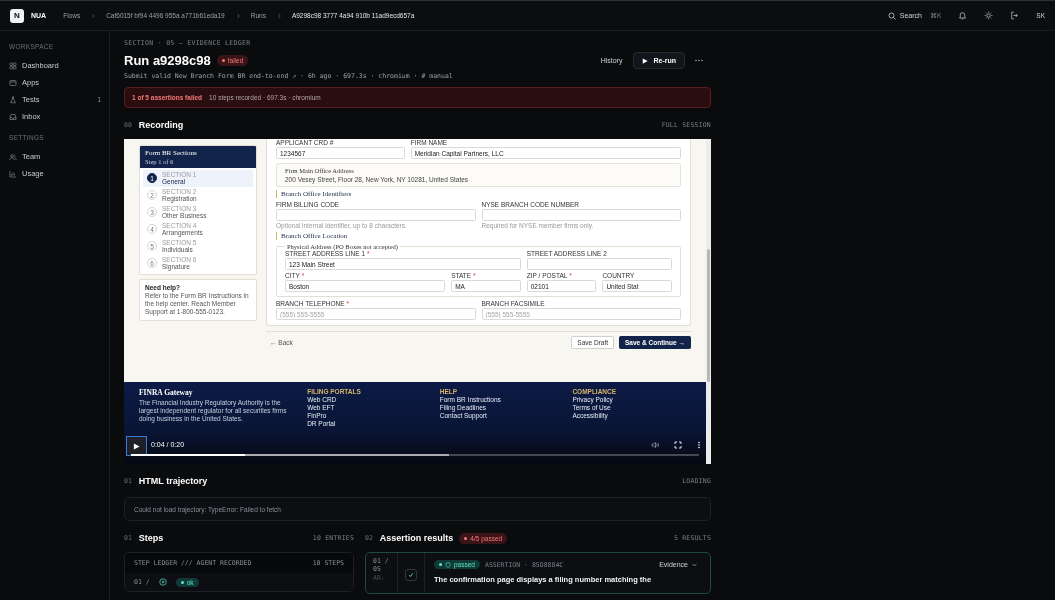 The image size is (1055, 600). What do you see at coordinates (13, 116) in the screenshot?
I see `inbox-icon` at bounding box center [13, 116].